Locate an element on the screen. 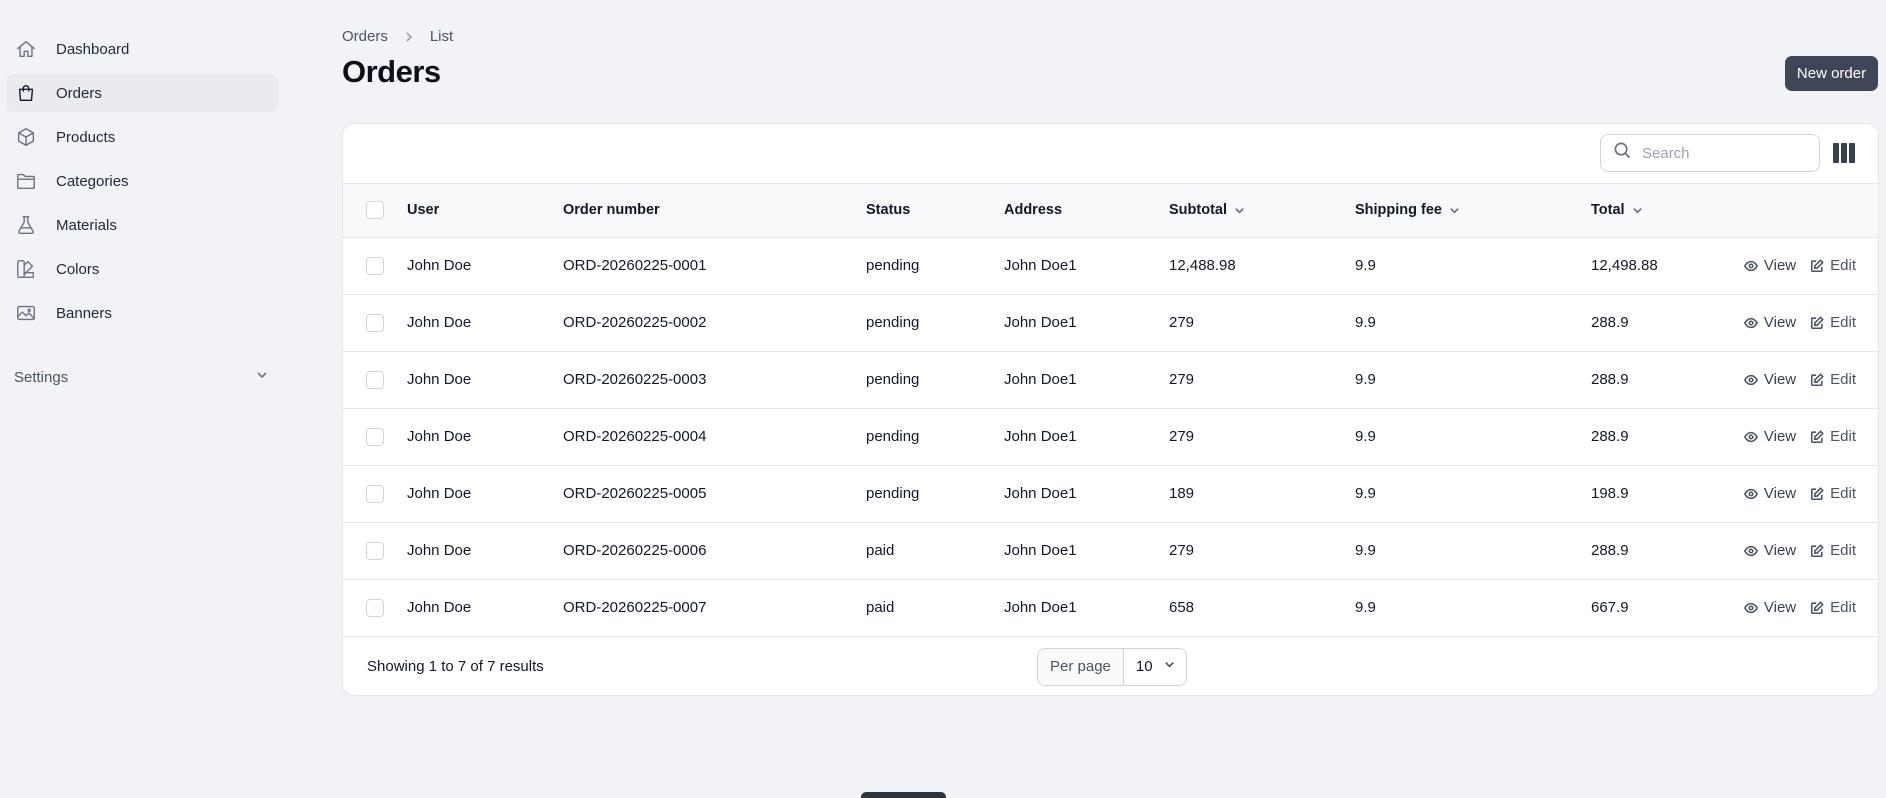  cell-shipping-fee: 9.9 is located at coordinates (1365, 607).